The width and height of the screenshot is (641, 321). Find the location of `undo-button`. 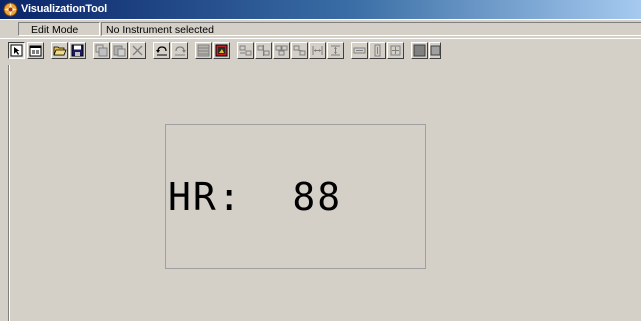

undo-button is located at coordinates (161, 50).